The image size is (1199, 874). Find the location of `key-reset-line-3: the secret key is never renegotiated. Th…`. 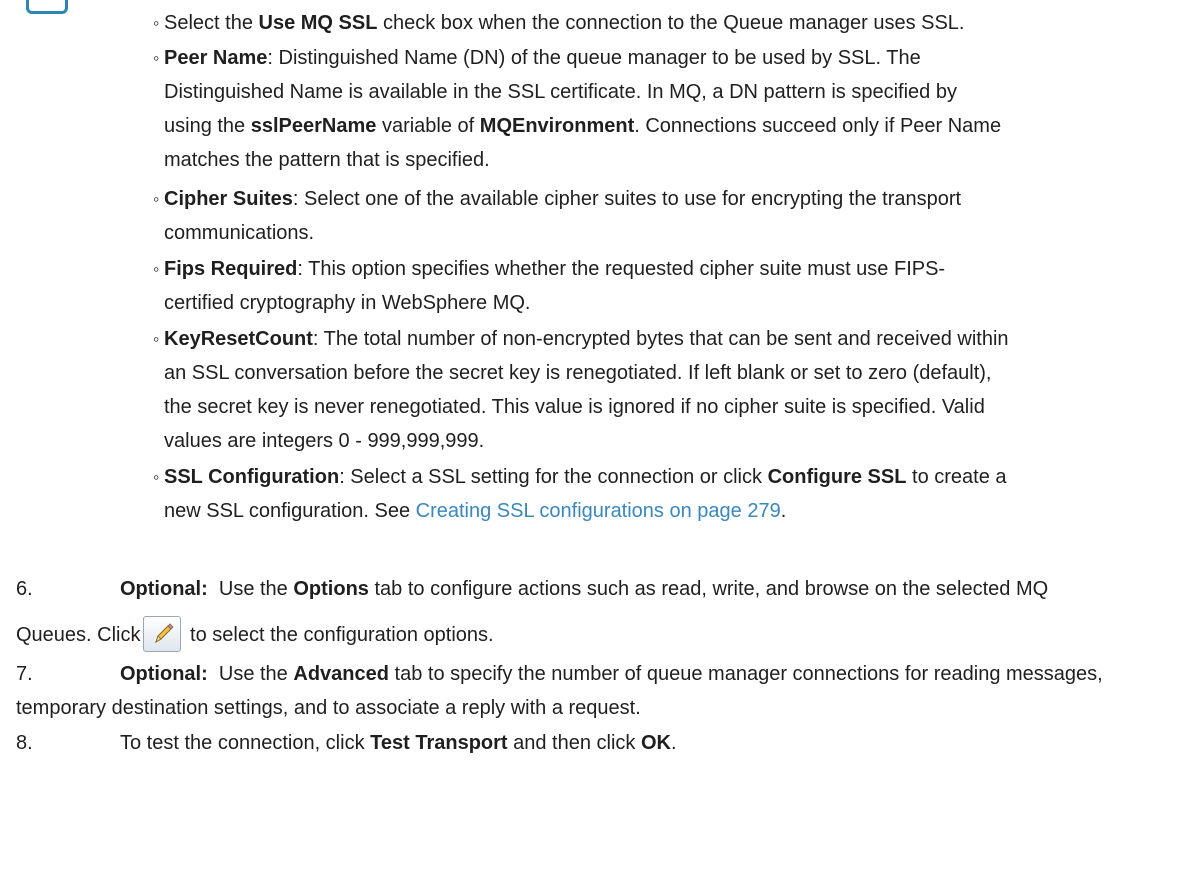

key-reset-line-3: the secret key is never renegotiated. Th… is located at coordinates (574, 407).